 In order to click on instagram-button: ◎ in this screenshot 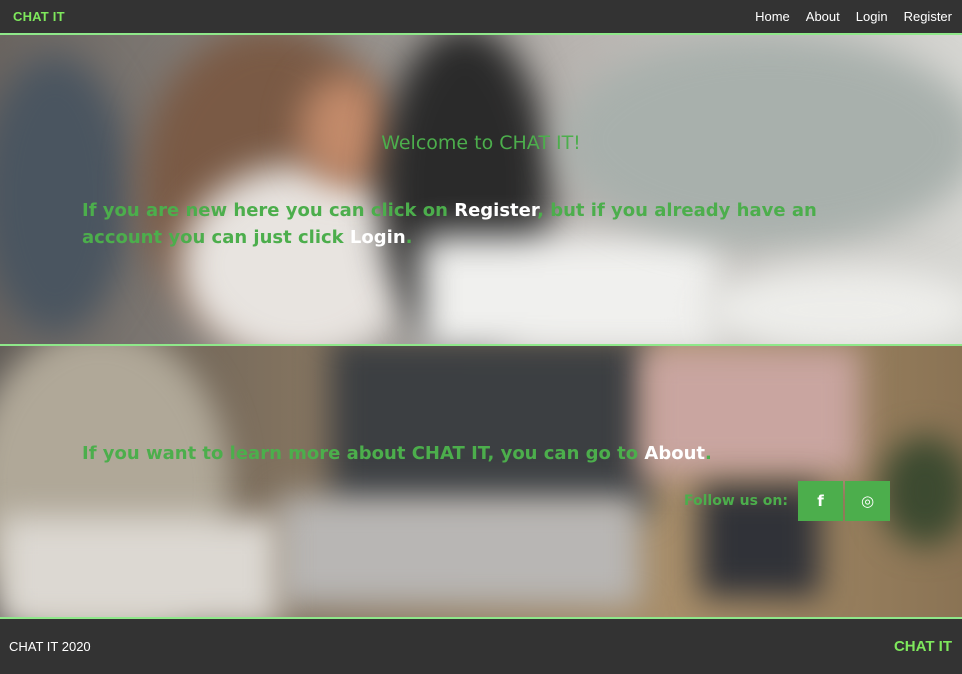, I will do `click(867, 501)`.